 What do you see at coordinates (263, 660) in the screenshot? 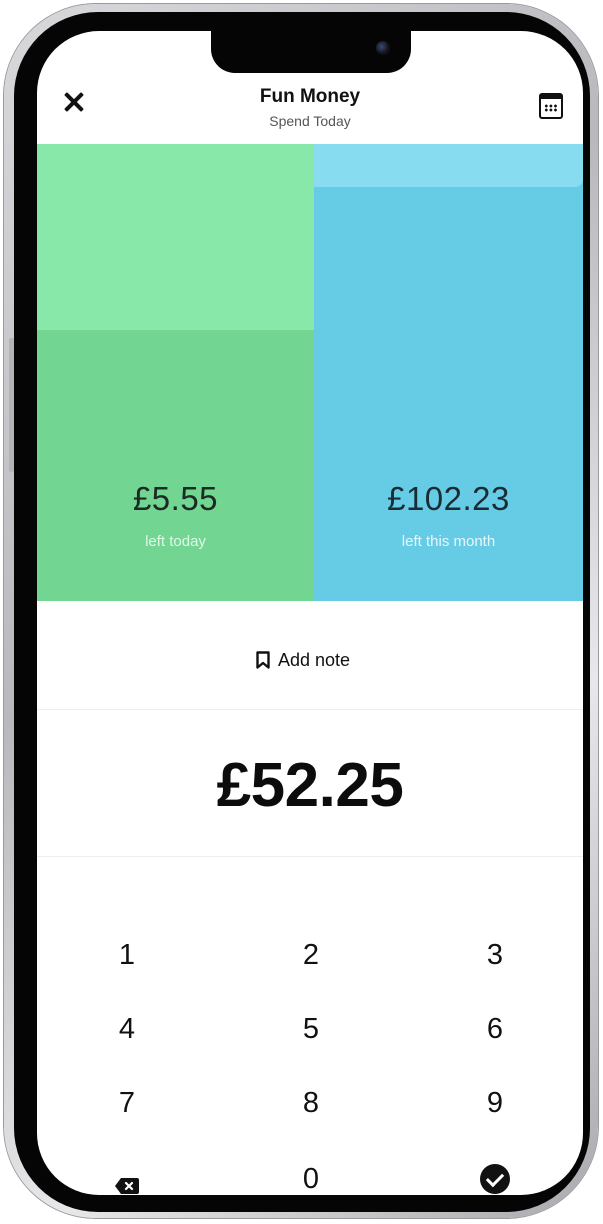
I see `bookmark-icon` at bounding box center [263, 660].